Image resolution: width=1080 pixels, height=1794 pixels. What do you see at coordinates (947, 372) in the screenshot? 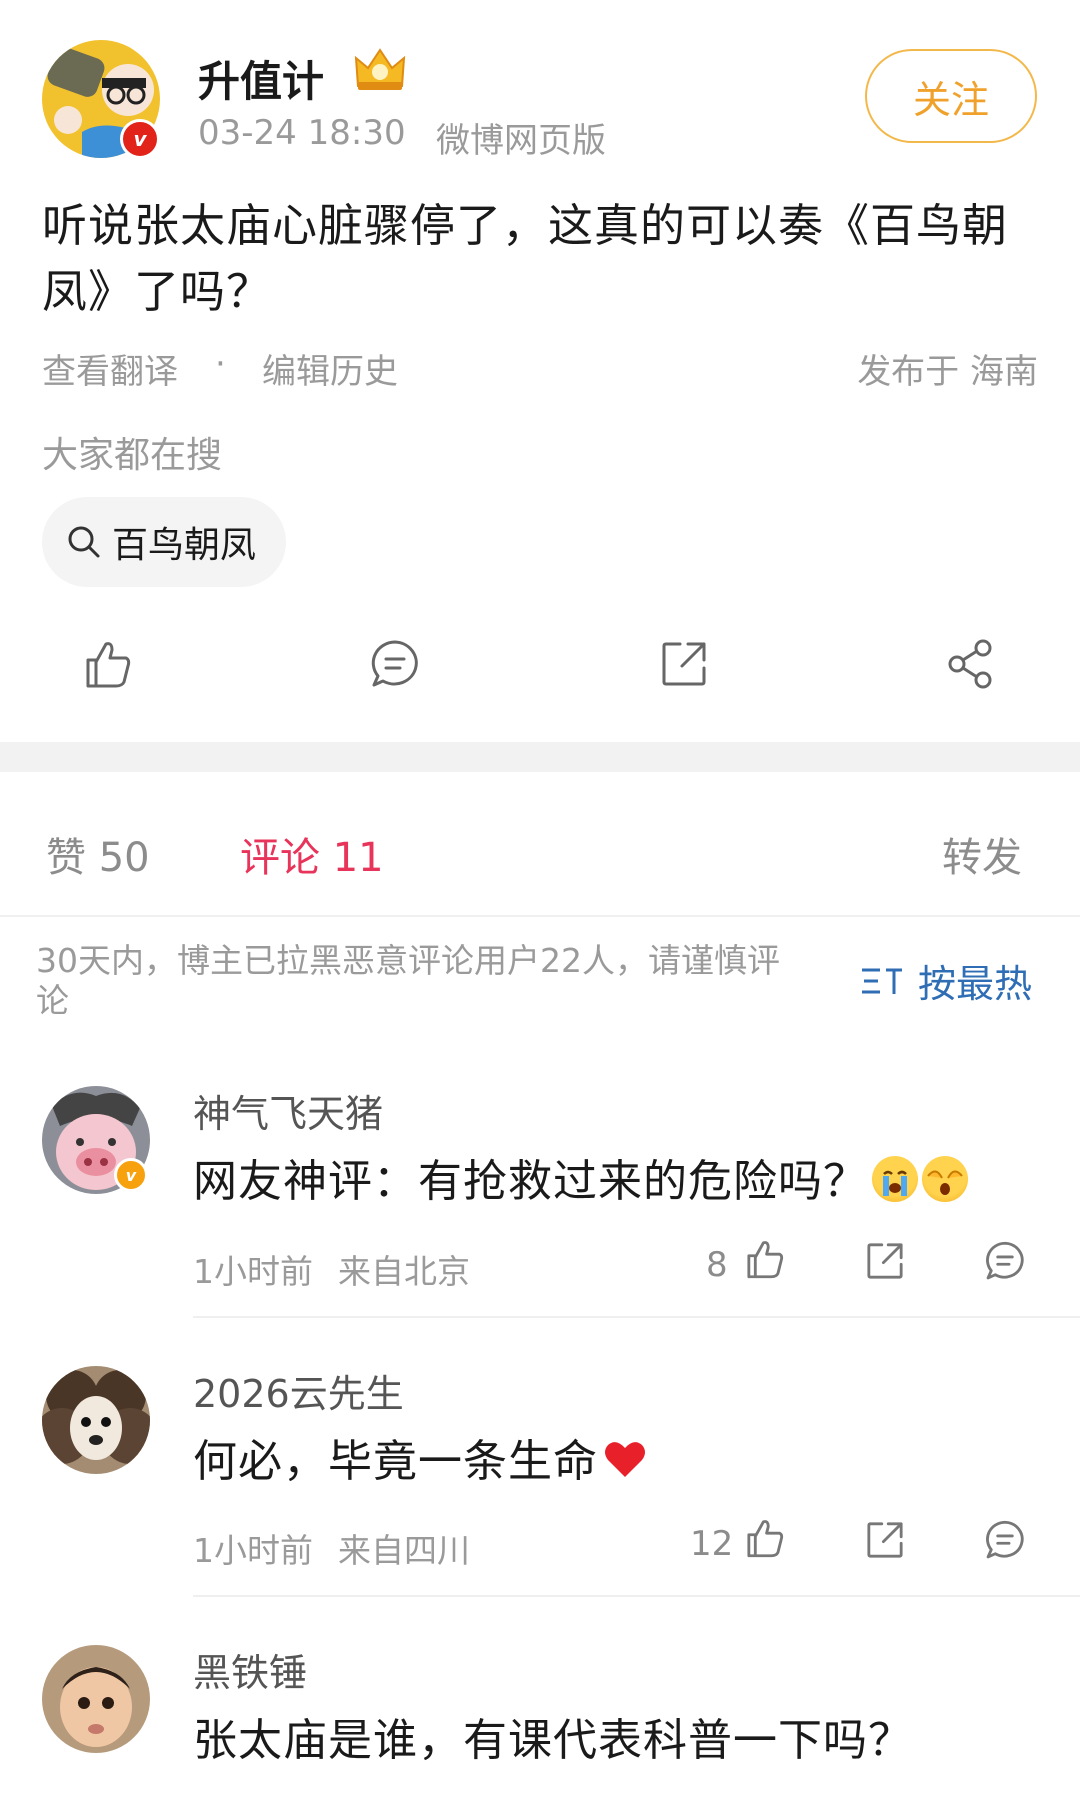
I see `post-location: 发布于 海南` at bounding box center [947, 372].